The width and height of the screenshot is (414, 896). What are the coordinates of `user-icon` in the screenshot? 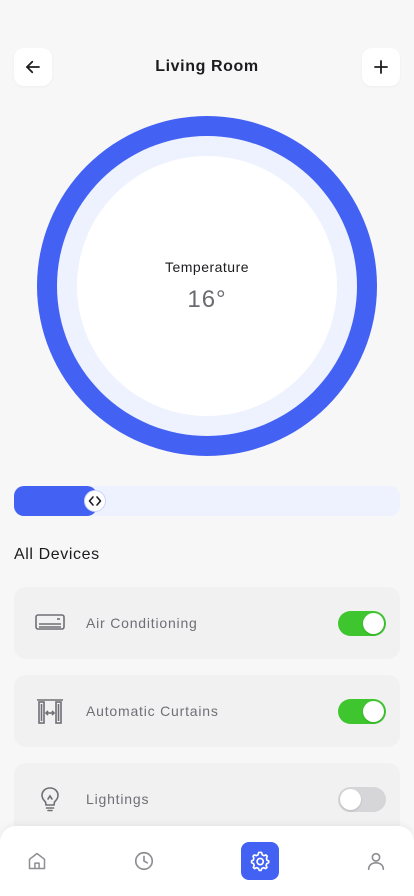 It's located at (376, 861).